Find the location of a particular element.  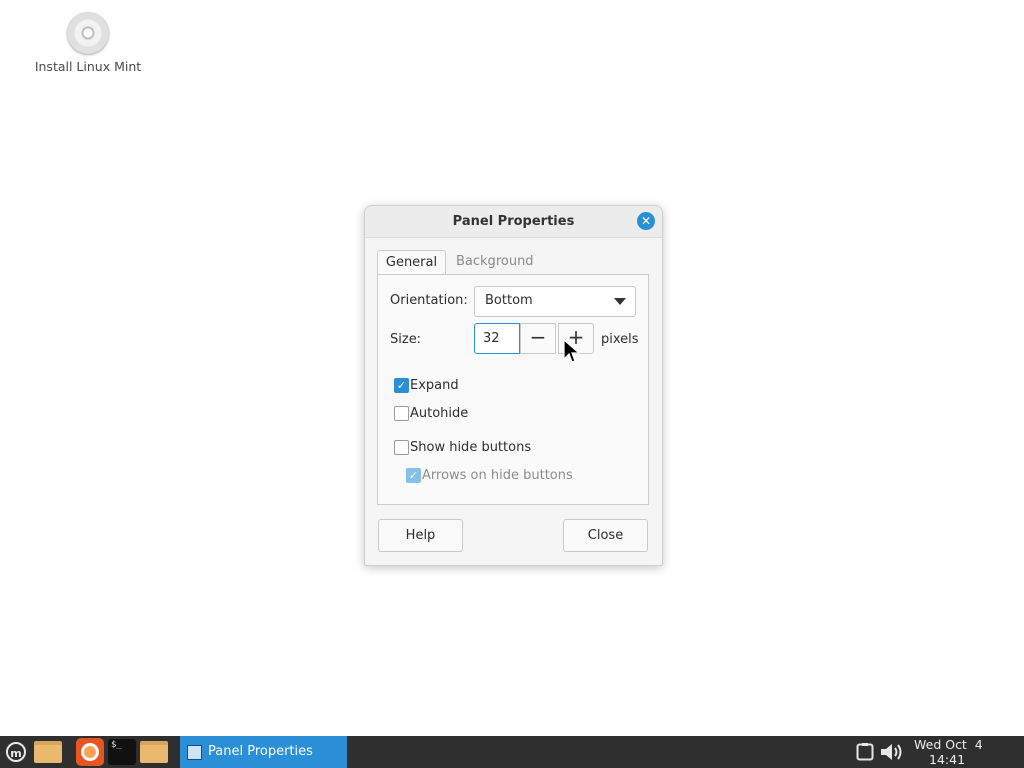

expand-checkbox: ✓ is located at coordinates (401, 385).